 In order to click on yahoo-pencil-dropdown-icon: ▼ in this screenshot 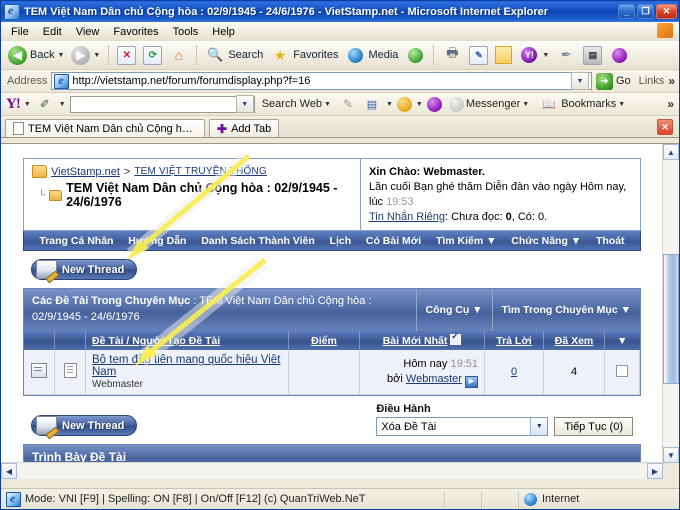, I will do `click(62, 104)`.